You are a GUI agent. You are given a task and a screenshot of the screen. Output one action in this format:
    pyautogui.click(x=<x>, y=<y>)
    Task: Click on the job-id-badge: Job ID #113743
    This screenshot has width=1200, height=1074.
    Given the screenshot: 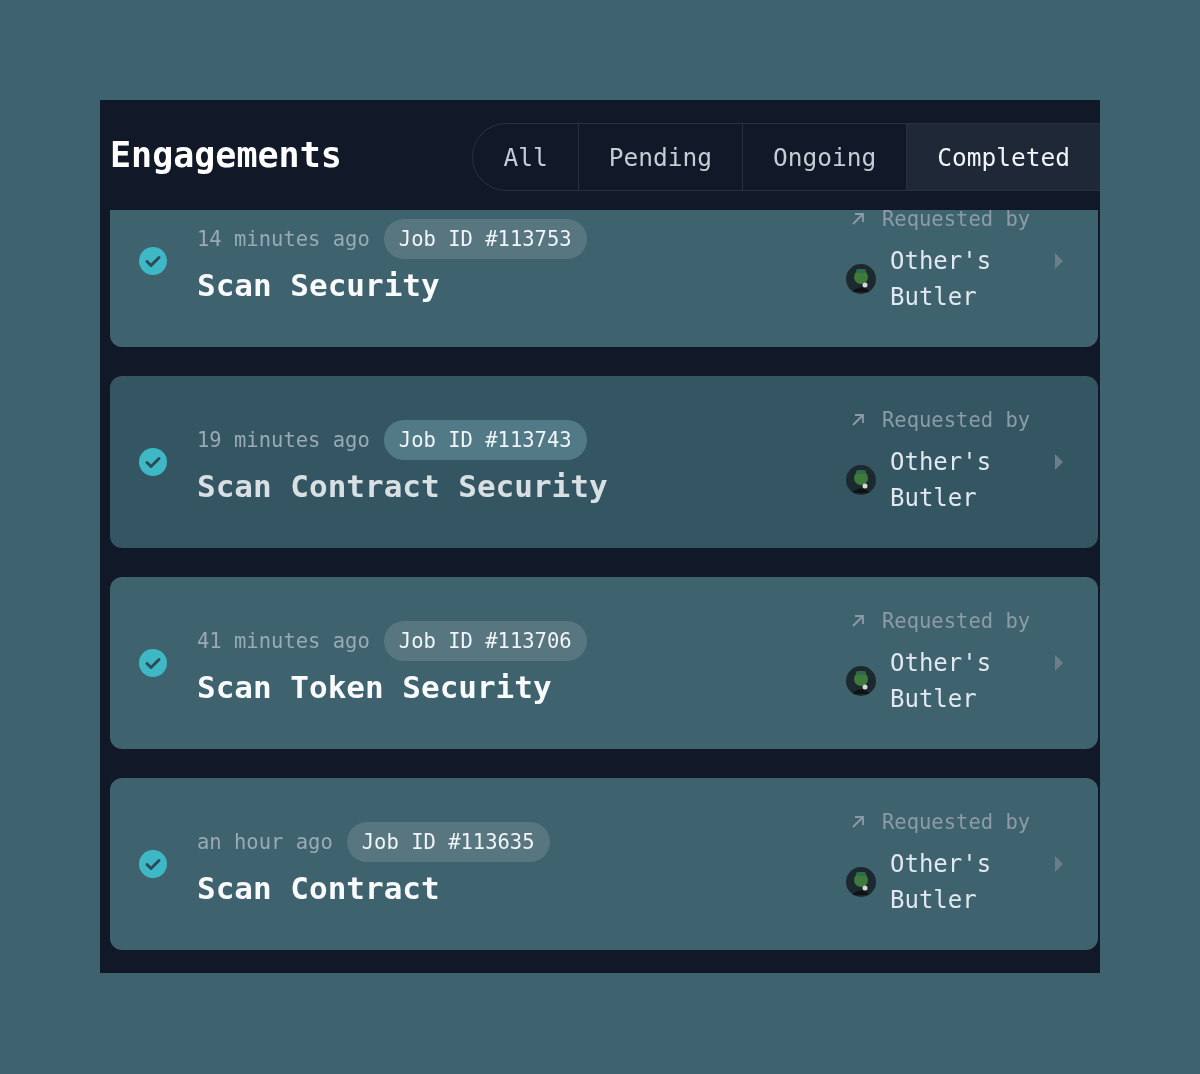 What is the action you would take?
    pyautogui.click(x=485, y=440)
    